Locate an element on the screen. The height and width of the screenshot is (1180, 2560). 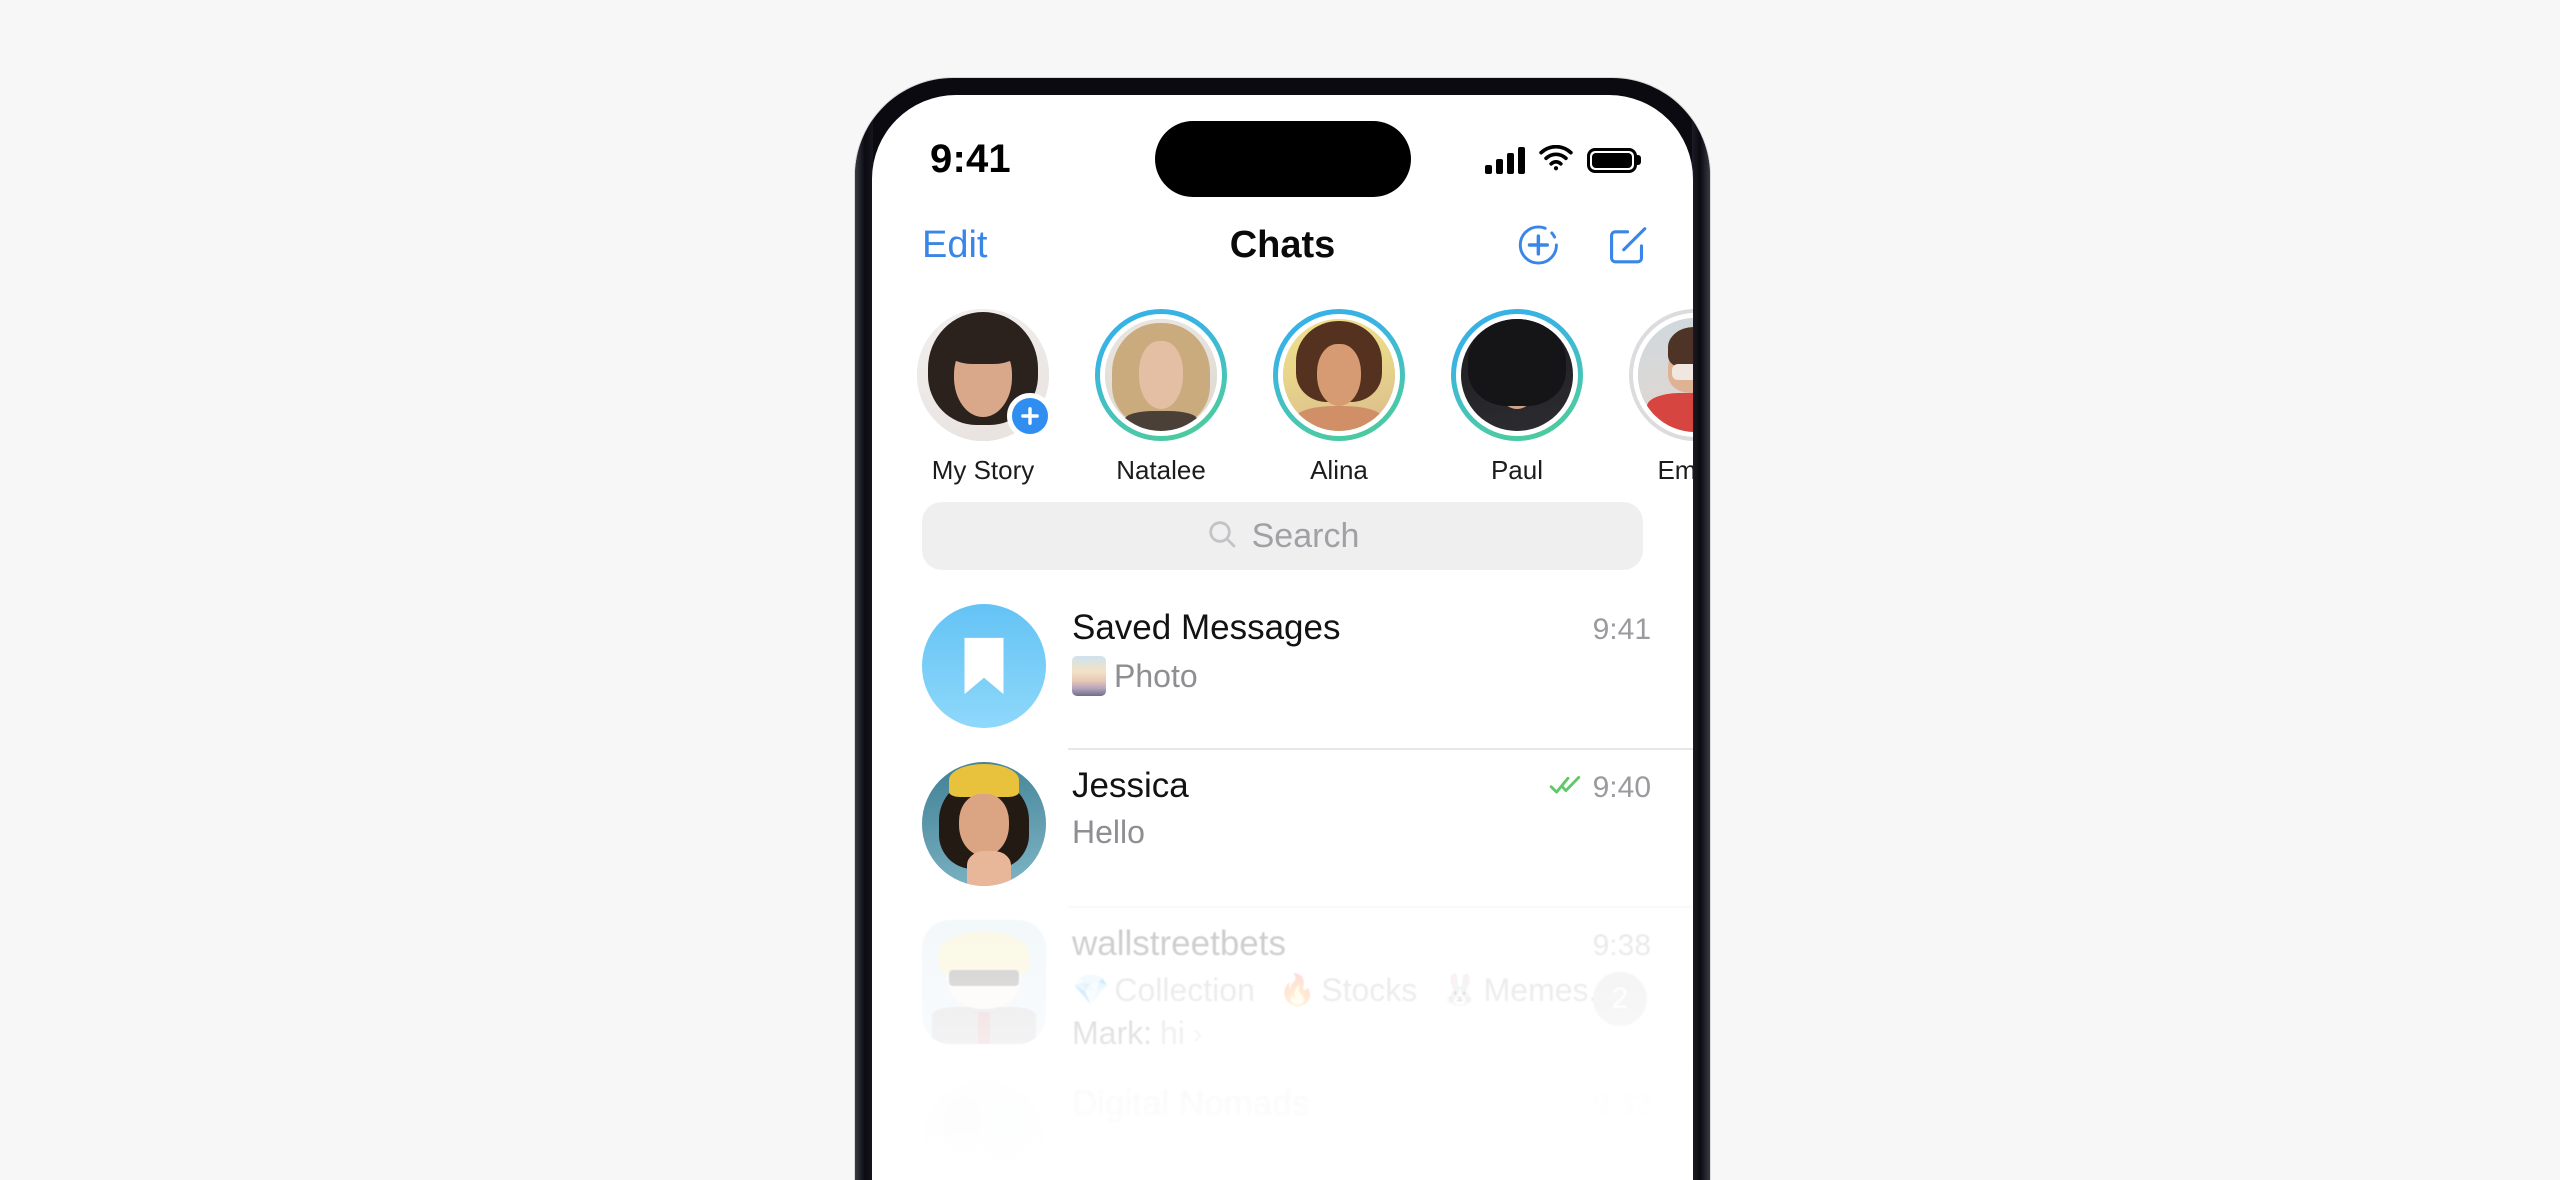
story-ring-viewed is located at coordinates (1661, 375).